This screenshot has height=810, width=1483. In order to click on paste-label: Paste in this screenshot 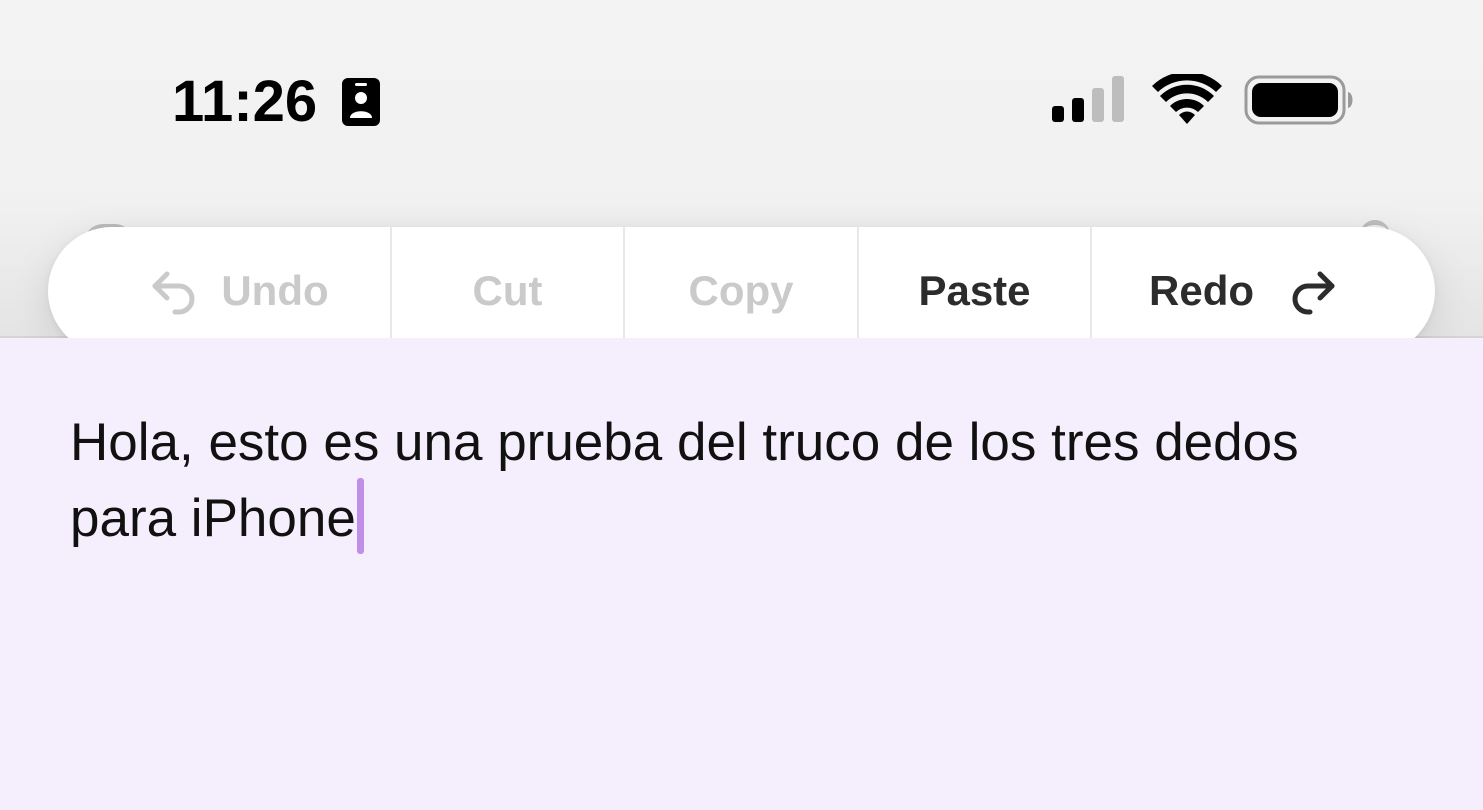, I will do `click(974, 290)`.